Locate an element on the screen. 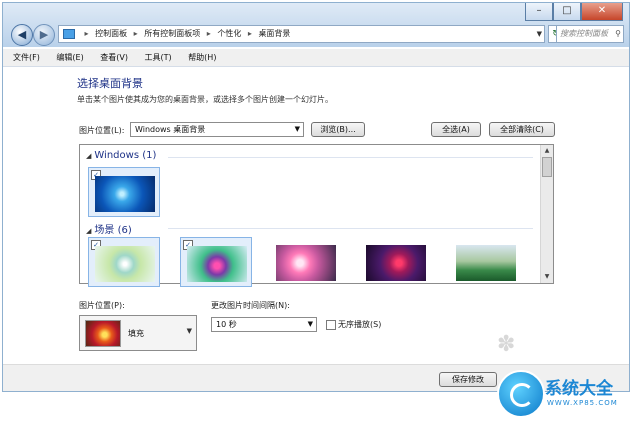 The image size is (632, 421). windows-logo-wallpaper is located at coordinates (125, 194).